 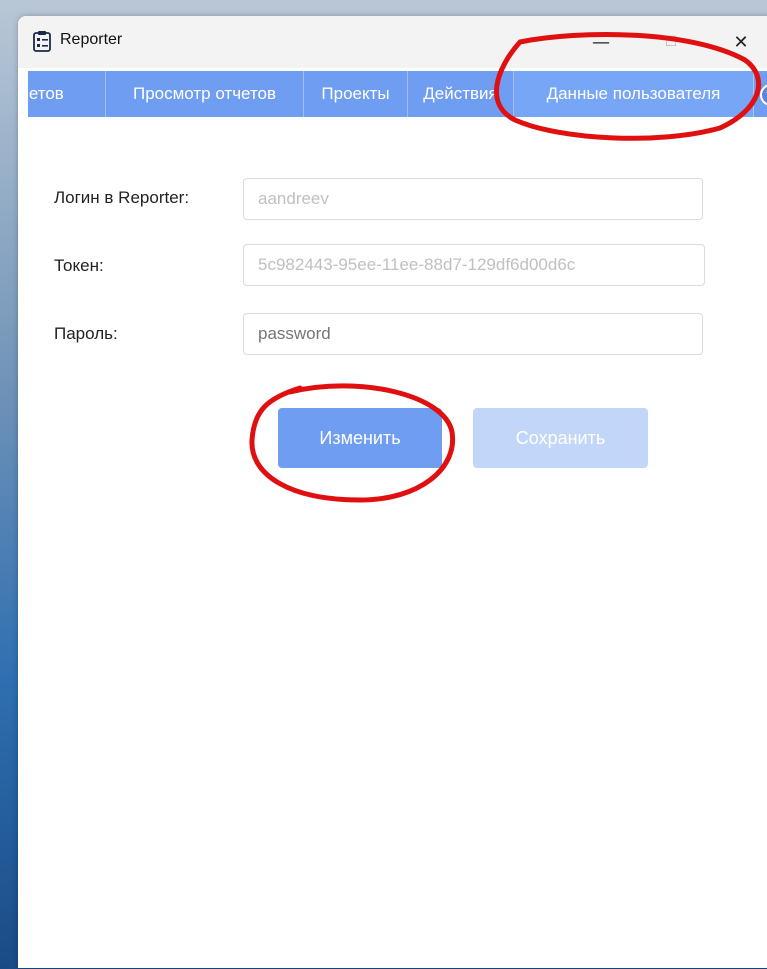 I want to click on token-input, so click(x=474, y=265).